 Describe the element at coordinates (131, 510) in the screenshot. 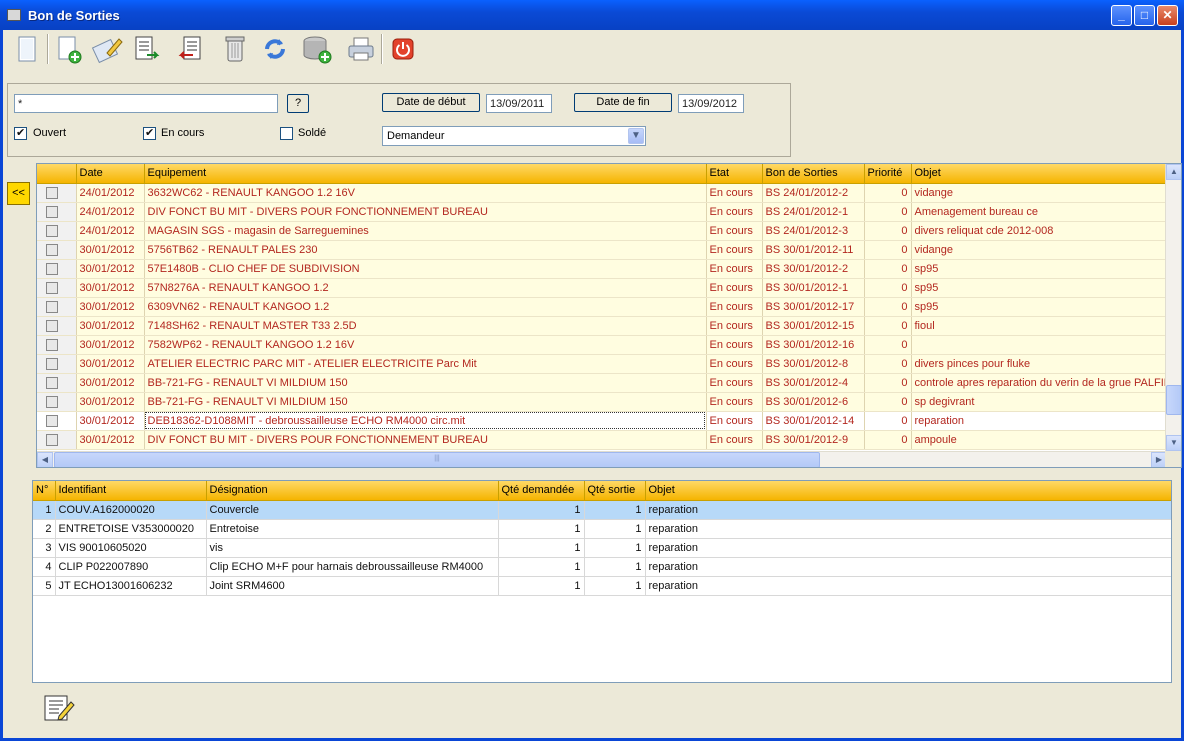

I see `cell-identifiant: COUV.A162000020` at that location.